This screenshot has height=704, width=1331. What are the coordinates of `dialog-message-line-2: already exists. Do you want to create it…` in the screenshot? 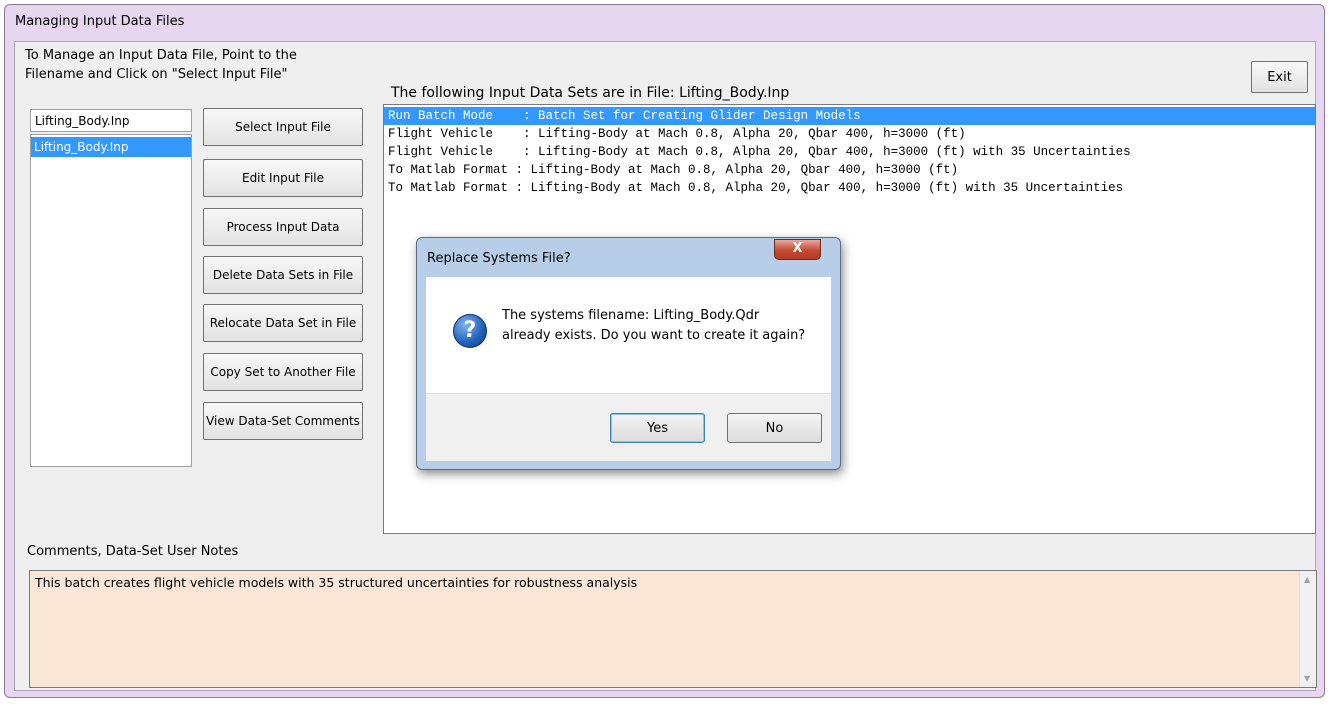 It's located at (654, 335).